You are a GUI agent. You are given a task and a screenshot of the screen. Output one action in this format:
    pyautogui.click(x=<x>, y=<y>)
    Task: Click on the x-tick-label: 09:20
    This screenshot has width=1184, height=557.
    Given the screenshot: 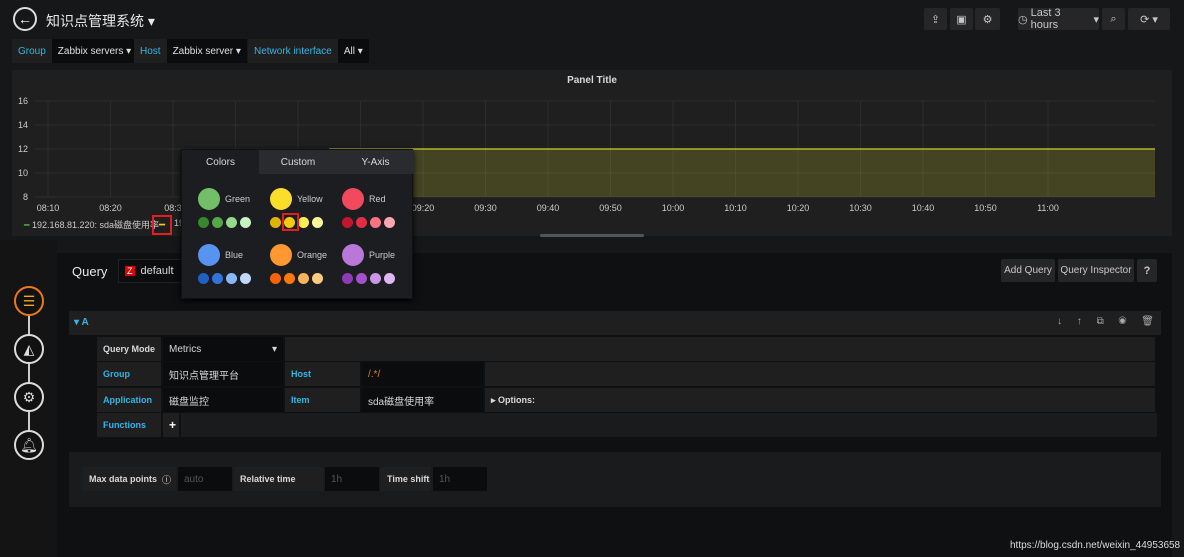 What is the action you would take?
    pyautogui.click(x=423, y=208)
    